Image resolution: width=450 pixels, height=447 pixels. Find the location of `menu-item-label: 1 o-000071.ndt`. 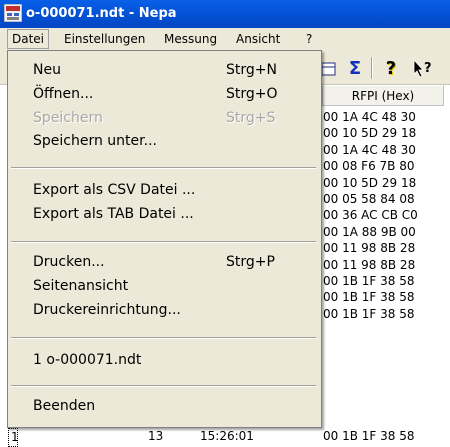

menu-item-label: 1 o-000071.ndt is located at coordinates (87, 360).